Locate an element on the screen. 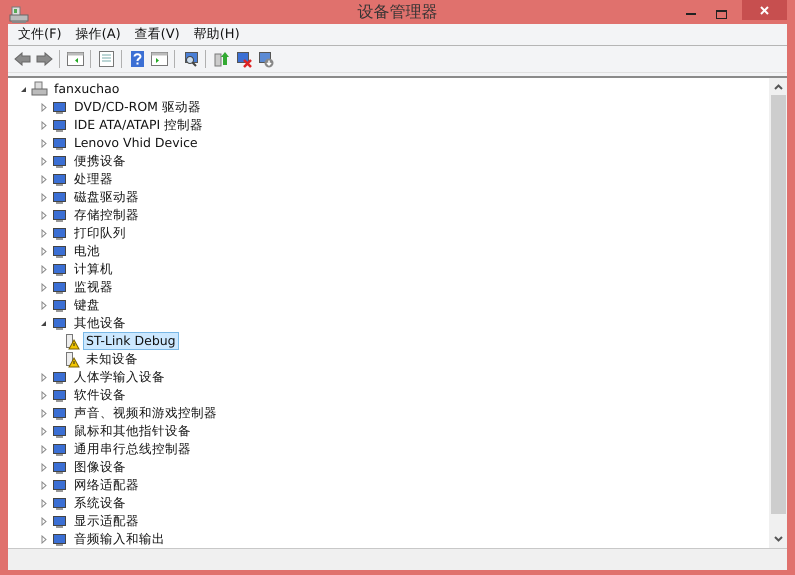 This screenshot has height=575, width=795. tree-item: 便携设备 is located at coordinates (100, 161).